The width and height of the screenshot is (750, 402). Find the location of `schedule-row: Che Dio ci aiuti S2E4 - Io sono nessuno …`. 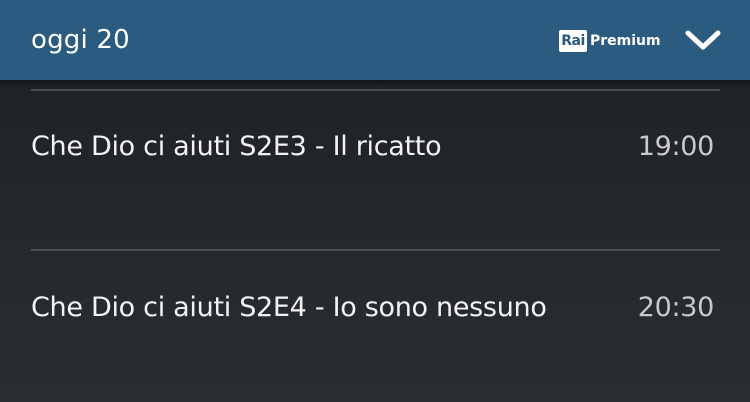

schedule-row: Che Dio ci aiuti S2E4 - Io sono nessuno … is located at coordinates (375, 308).